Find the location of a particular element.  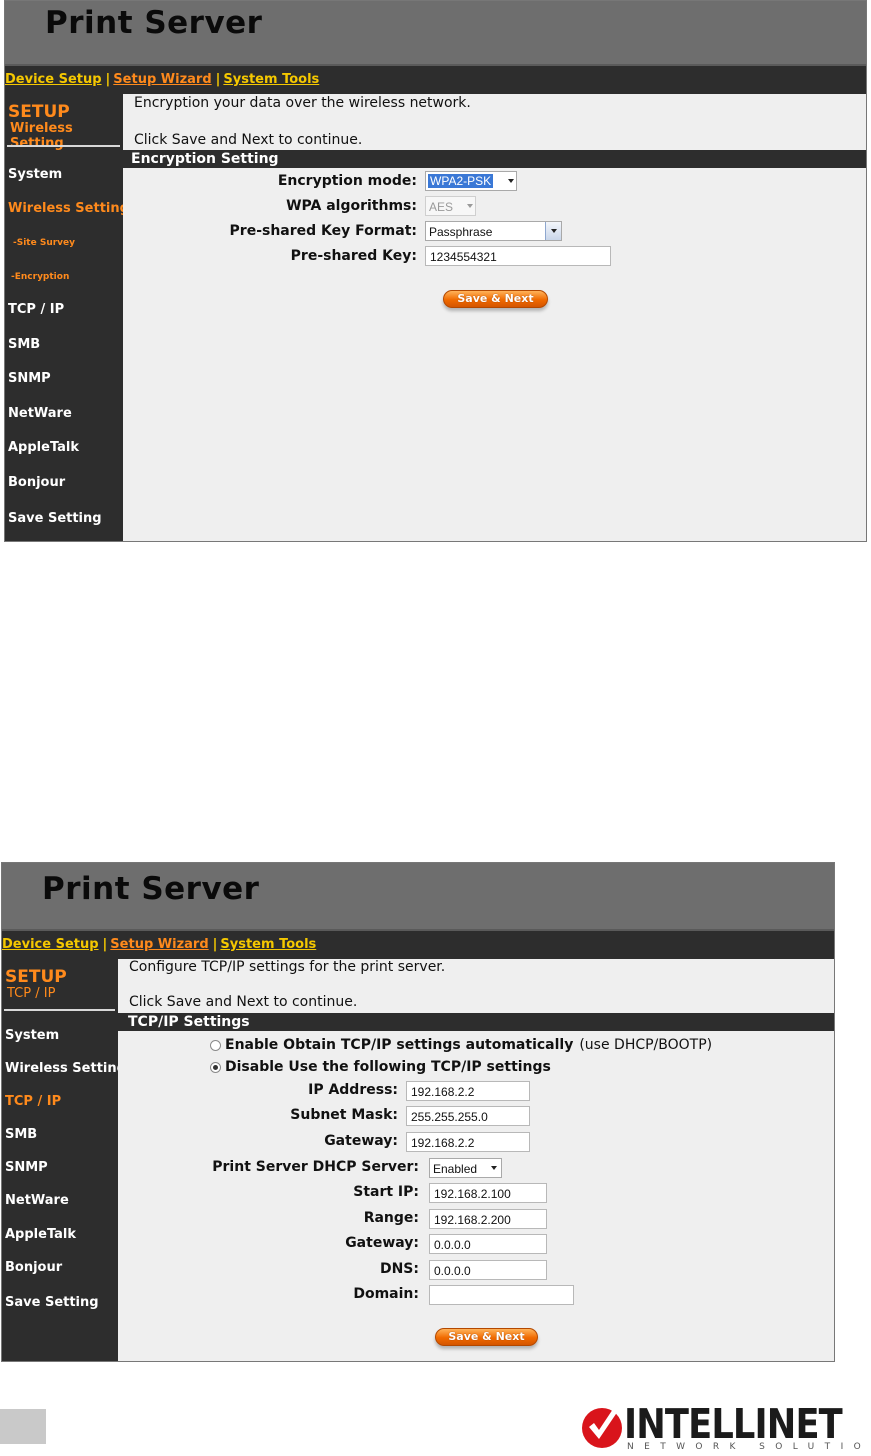

encryption-mode-select: WPA2-PSK is located at coordinates (471, 181).